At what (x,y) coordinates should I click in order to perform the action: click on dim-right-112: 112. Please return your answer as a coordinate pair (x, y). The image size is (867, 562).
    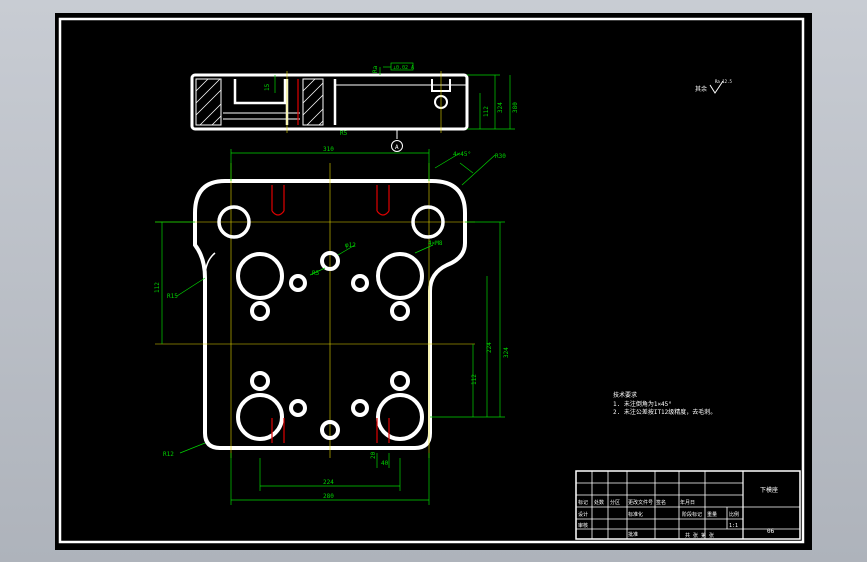
    Looking at the image, I should click on (474, 379).